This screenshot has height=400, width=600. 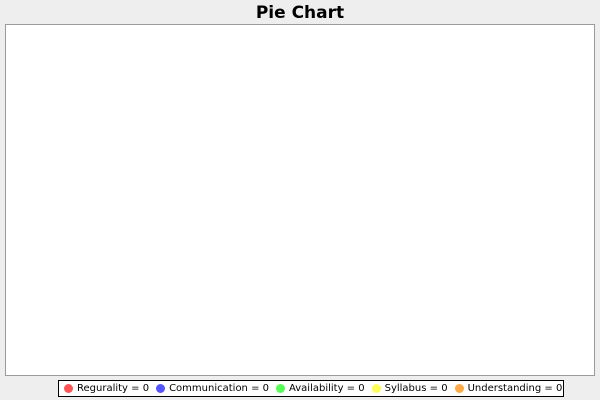 I want to click on legend-item-communication: Communication = 0, so click(x=212, y=388).